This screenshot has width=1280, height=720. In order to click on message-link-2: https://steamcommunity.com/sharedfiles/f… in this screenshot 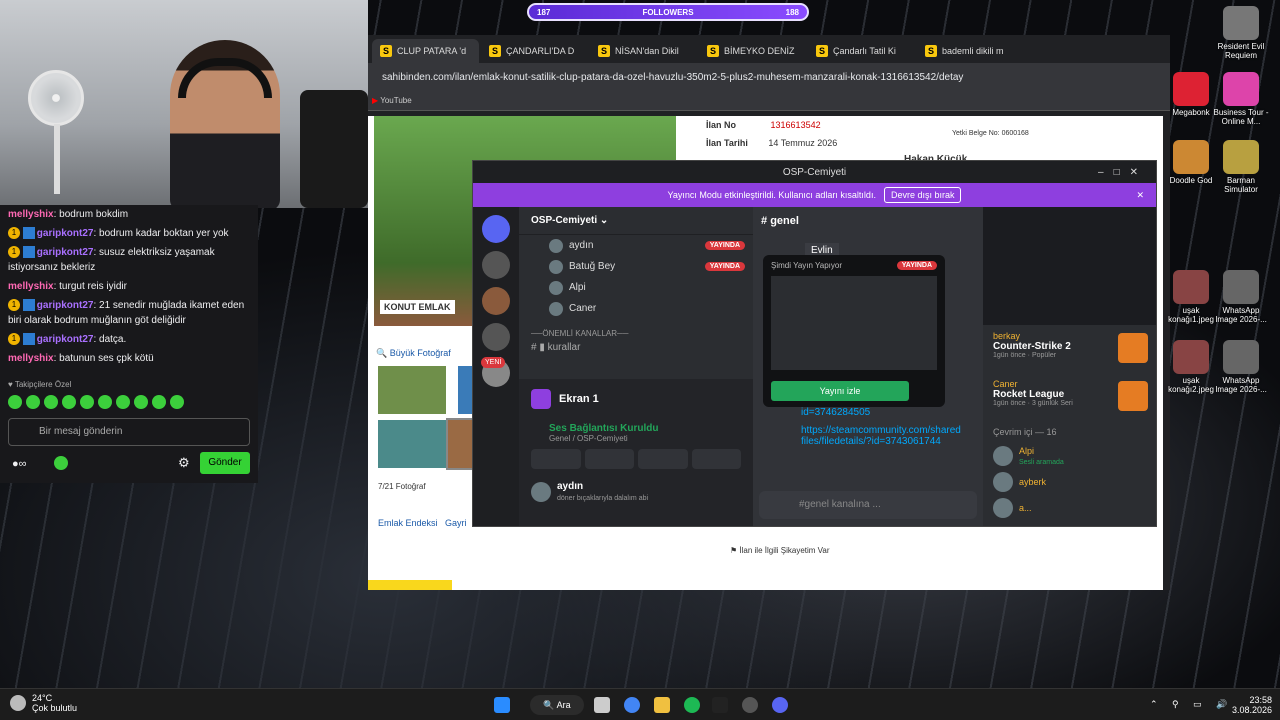, I will do `click(881, 436)`.